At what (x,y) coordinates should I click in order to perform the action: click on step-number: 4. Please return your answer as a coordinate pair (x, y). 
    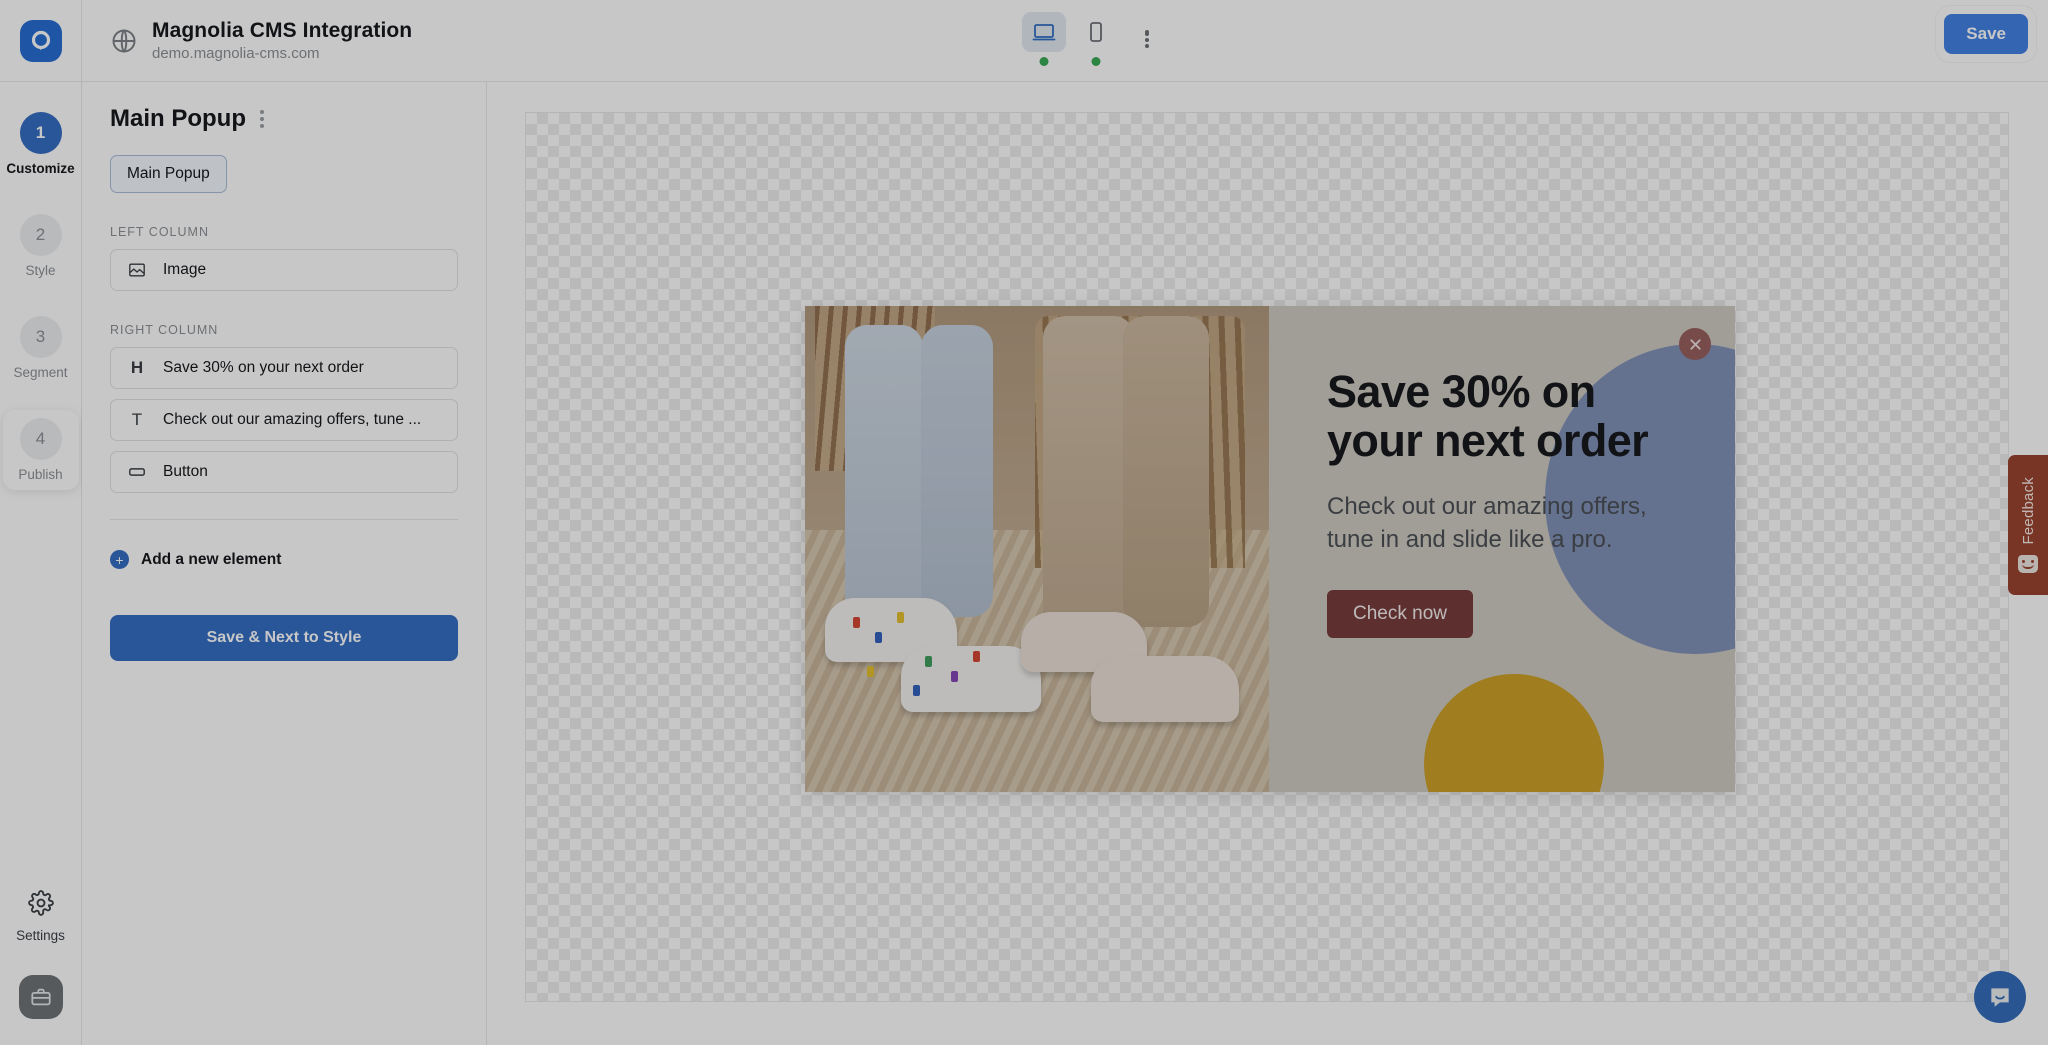
    Looking at the image, I should click on (40, 439).